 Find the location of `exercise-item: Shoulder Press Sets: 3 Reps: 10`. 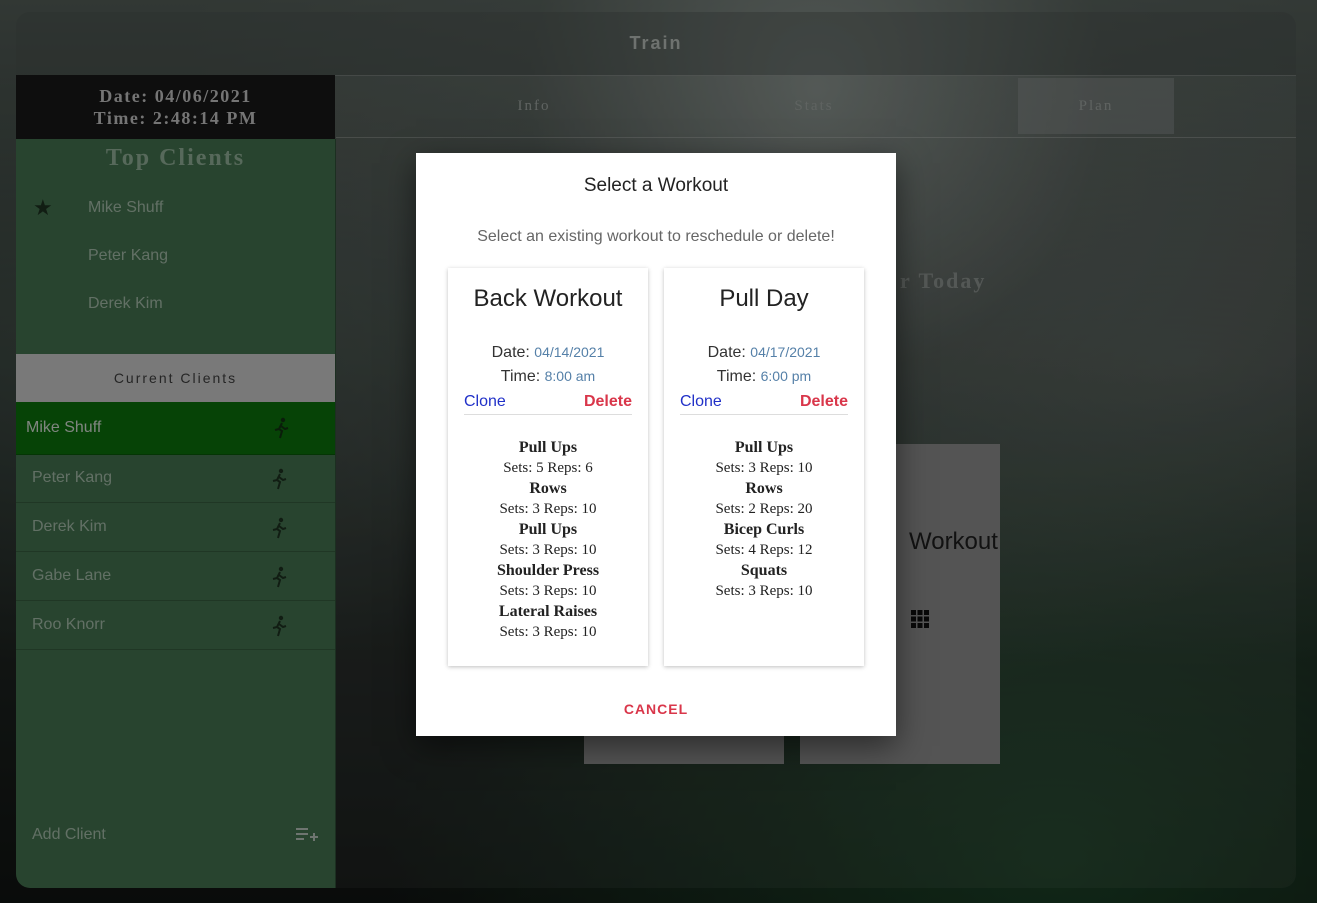

exercise-item: Shoulder Press Sets: 3 Reps: 10 is located at coordinates (548, 580).